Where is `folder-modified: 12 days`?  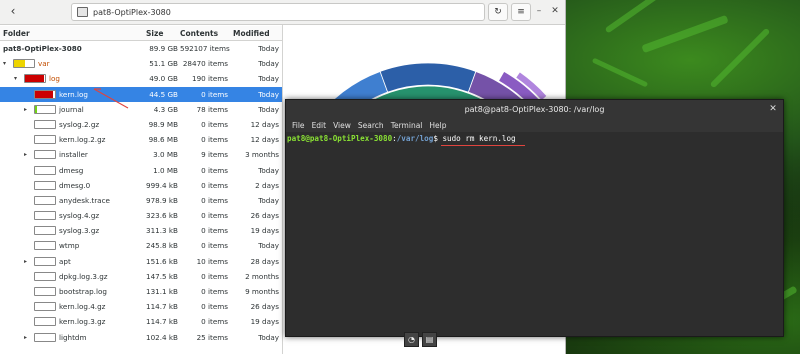
folder-modified: 12 days is located at coordinates (264, 124).